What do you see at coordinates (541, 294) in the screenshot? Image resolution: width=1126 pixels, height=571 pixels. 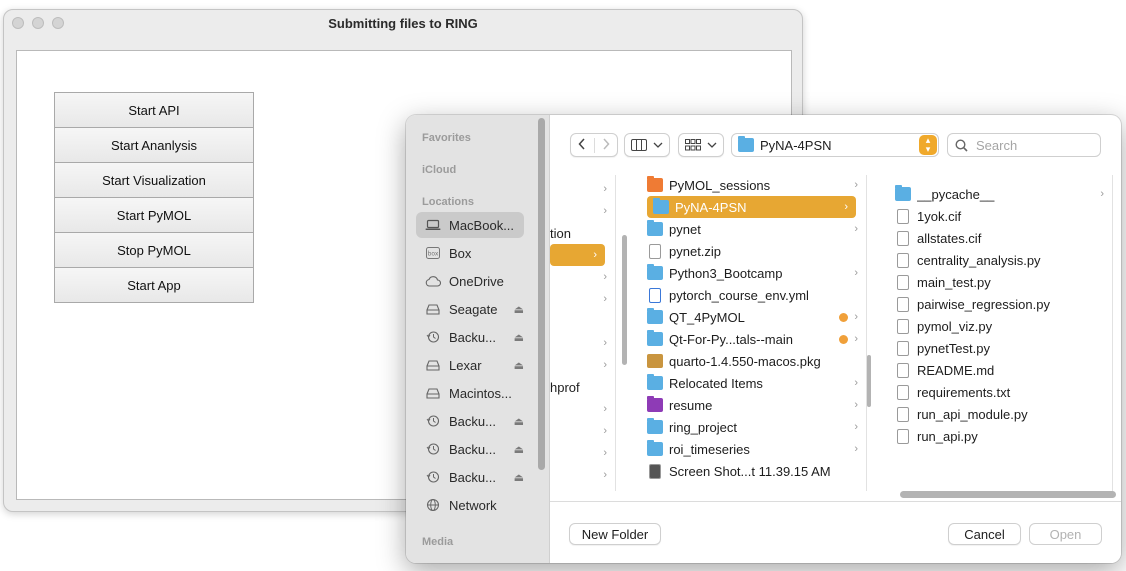 I see `sidebar-scrollbar` at bounding box center [541, 294].